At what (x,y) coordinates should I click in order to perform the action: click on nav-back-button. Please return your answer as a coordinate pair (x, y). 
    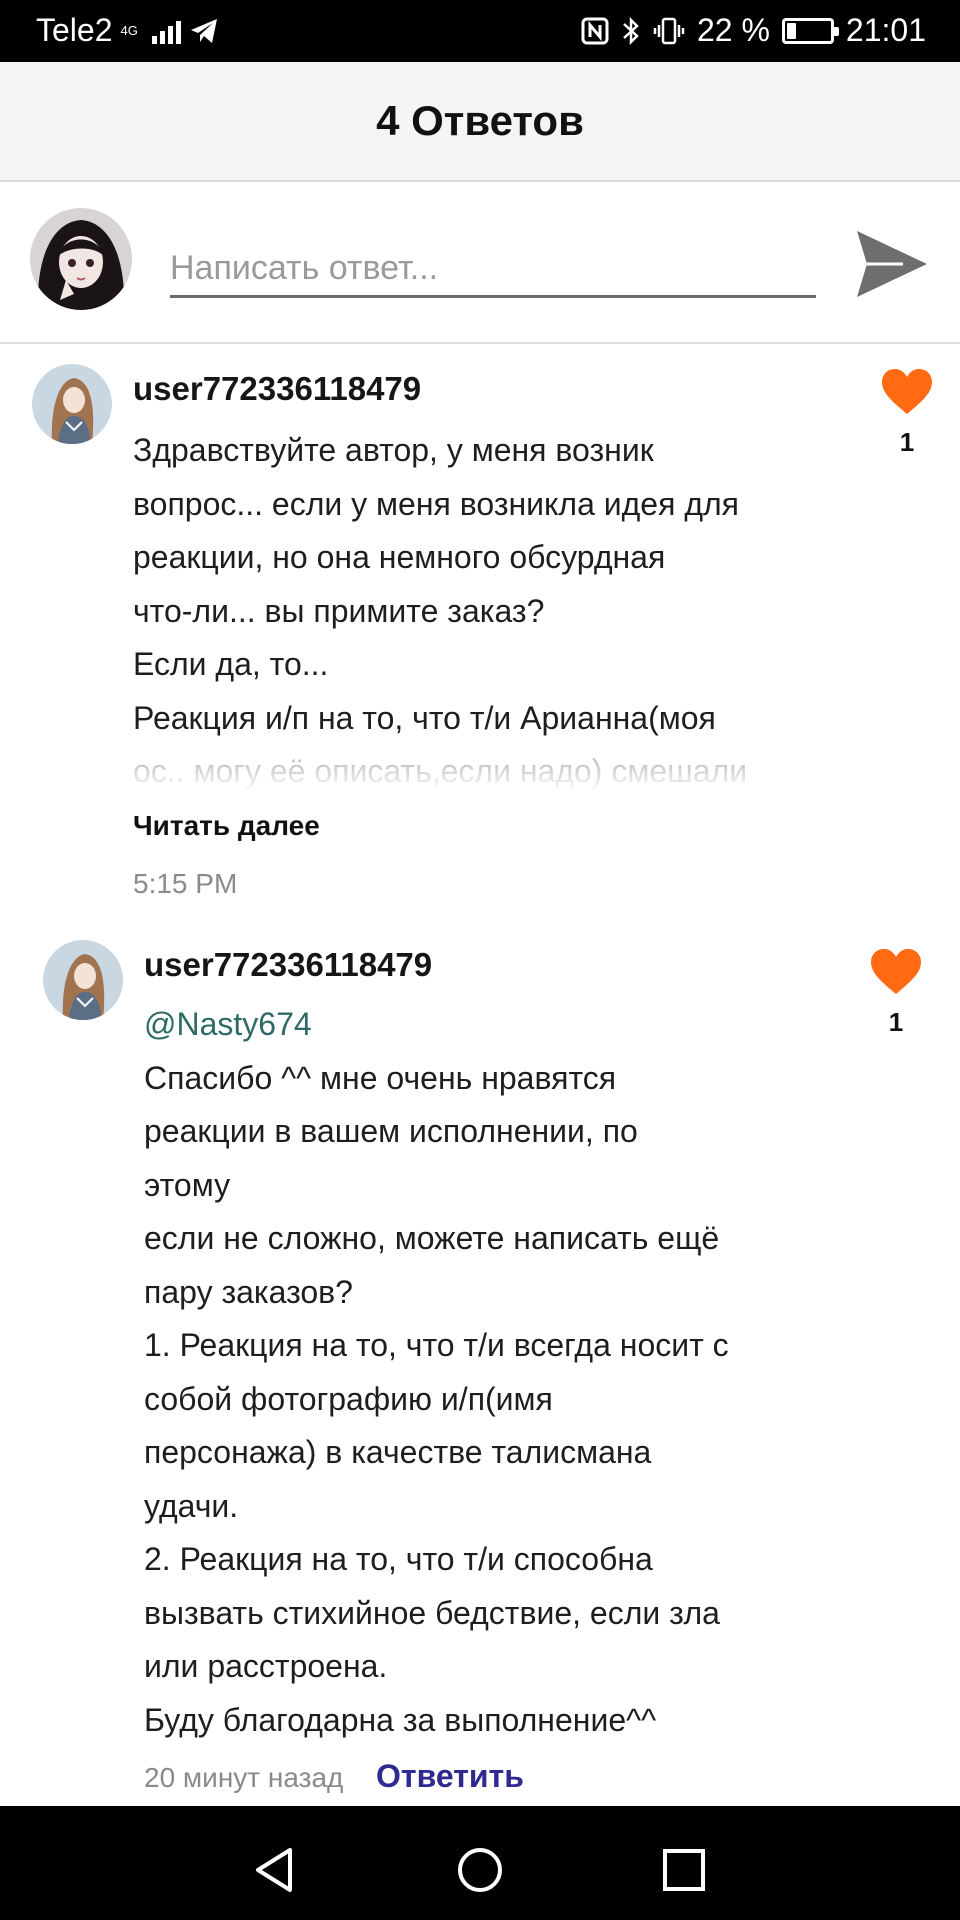
    Looking at the image, I should click on (274, 1870).